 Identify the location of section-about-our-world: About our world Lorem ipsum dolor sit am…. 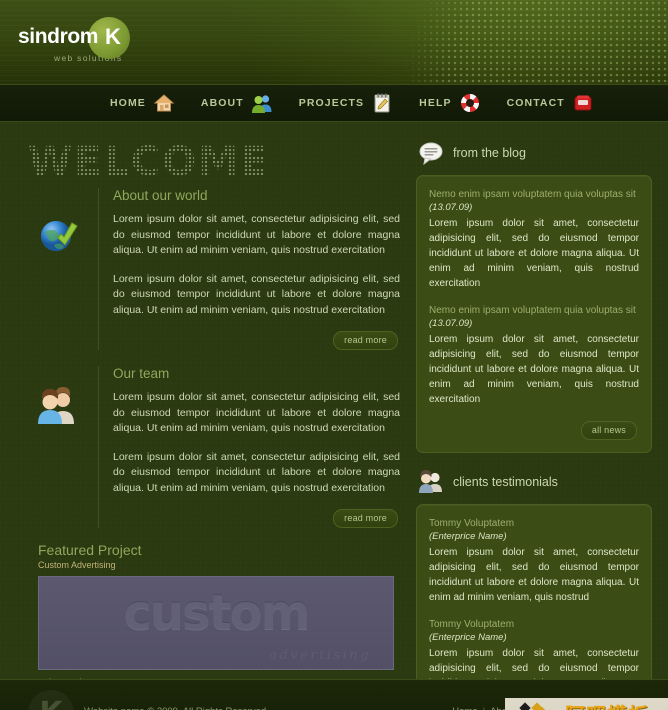
(214, 269).